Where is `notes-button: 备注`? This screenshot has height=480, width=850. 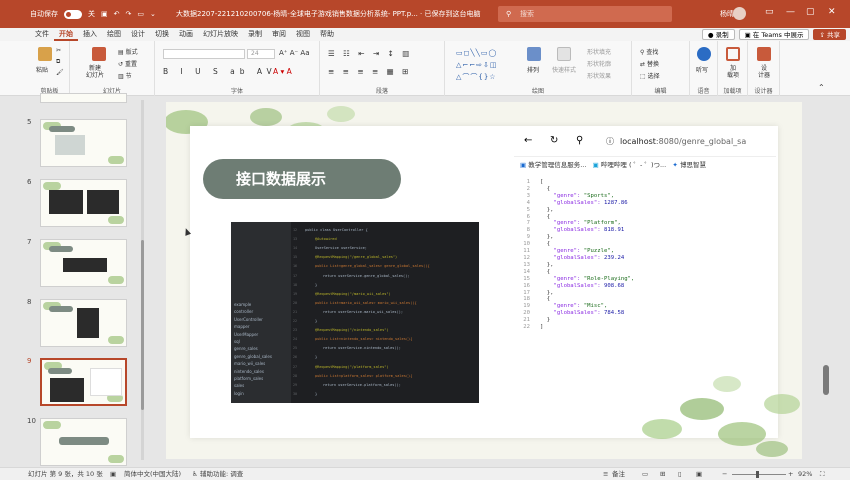
notes-button: 备注 is located at coordinates (618, 474).